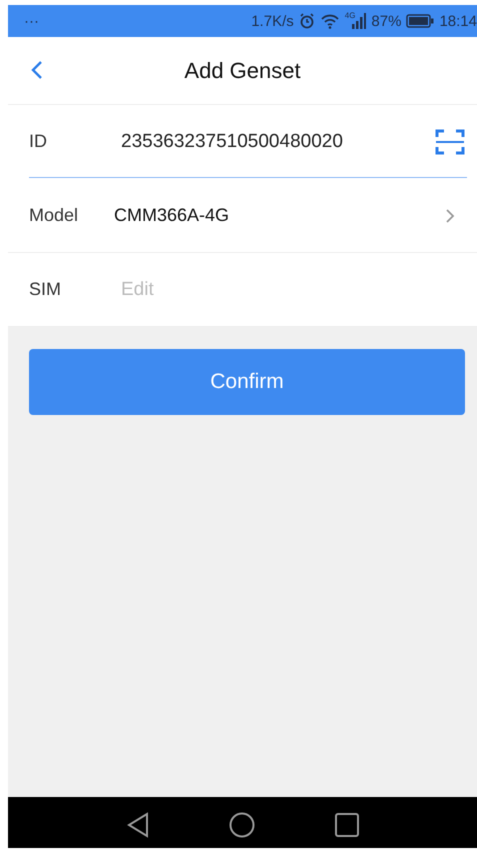 Image resolution: width=477 pixels, height=853 pixels. Describe the element at coordinates (350, 15) in the screenshot. I see `network-type: 4G` at that location.